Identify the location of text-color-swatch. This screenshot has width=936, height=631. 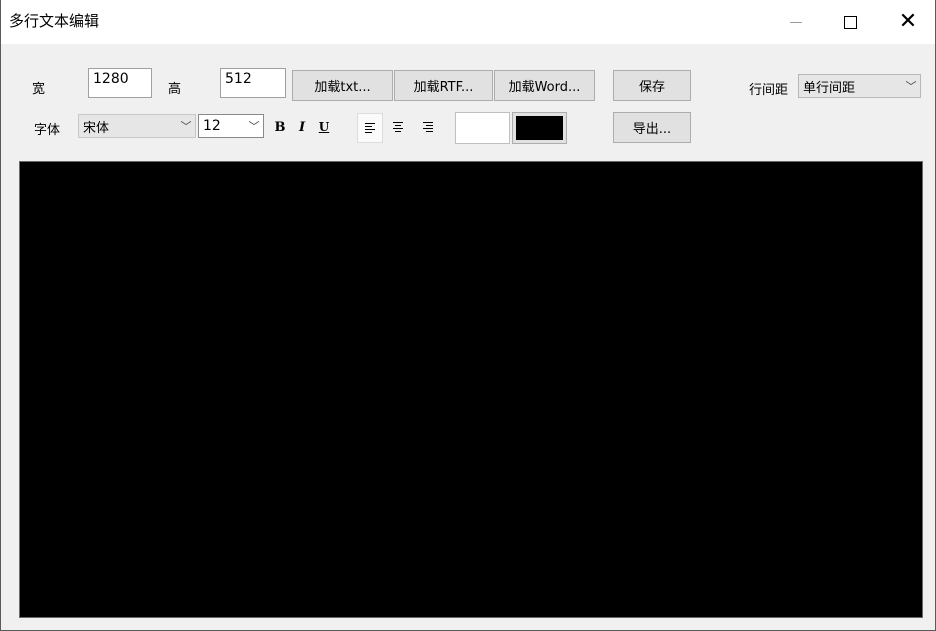
(539, 128).